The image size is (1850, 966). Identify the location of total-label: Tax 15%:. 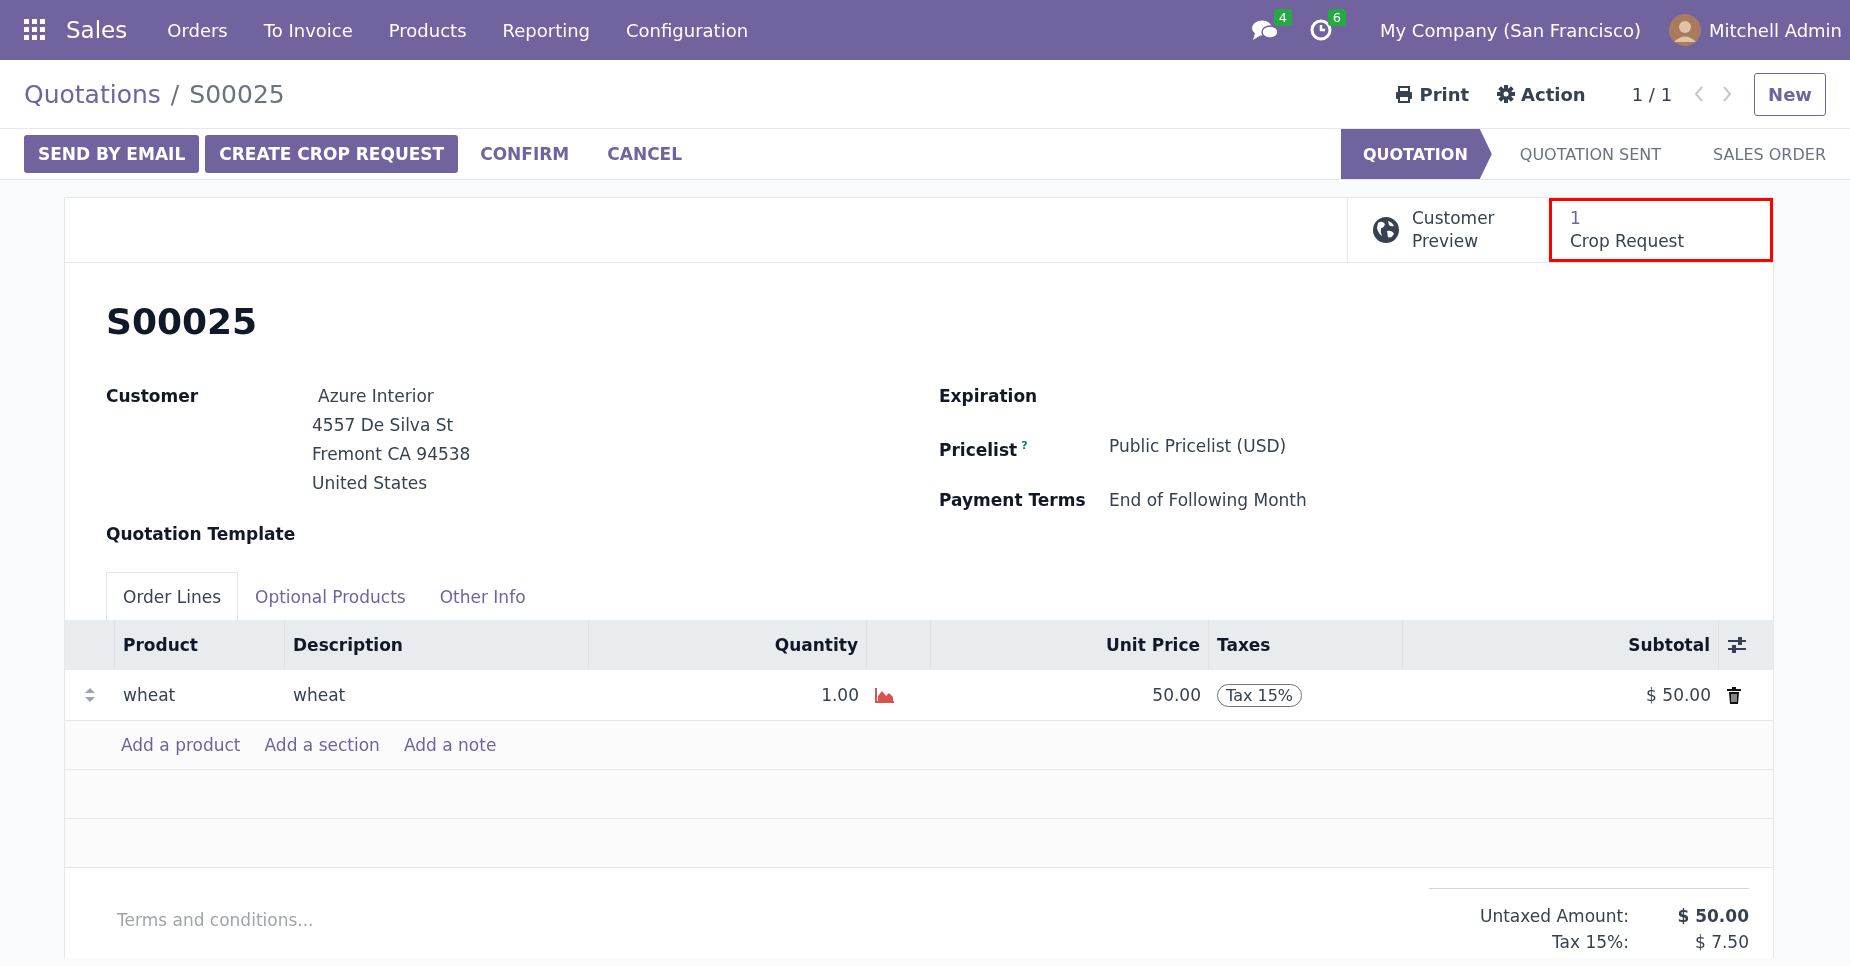
(1590, 942).